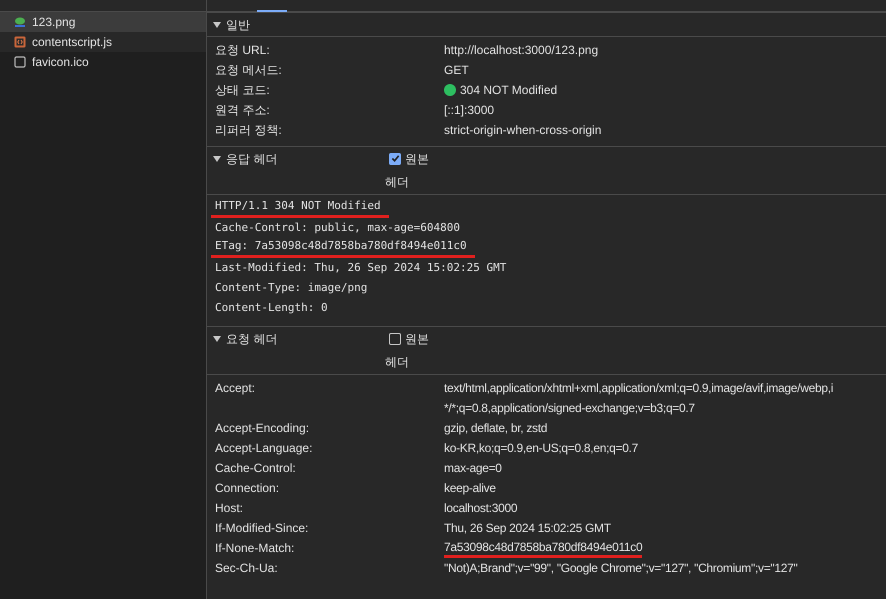 The width and height of the screenshot is (886, 599). I want to click on script-file-icon, so click(20, 42).